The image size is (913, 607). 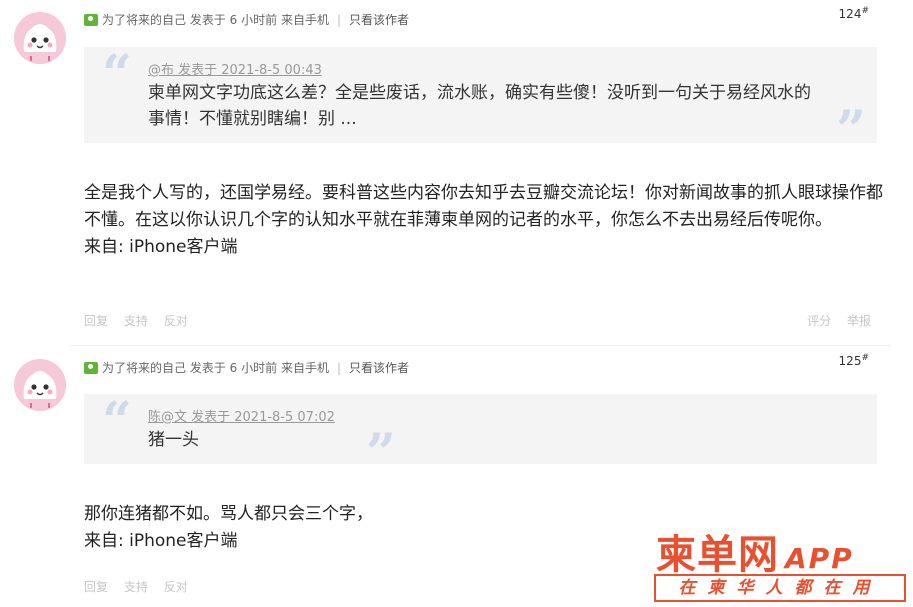 I want to click on brand-watermark: 柬单网 APP 在柬华人都在用, so click(x=780, y=563).